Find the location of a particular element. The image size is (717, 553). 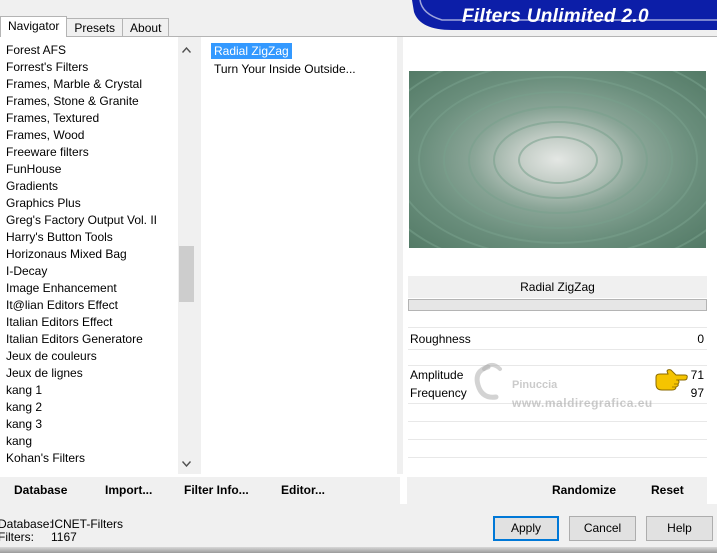

filter-preview is located at coordinates (557, 159).